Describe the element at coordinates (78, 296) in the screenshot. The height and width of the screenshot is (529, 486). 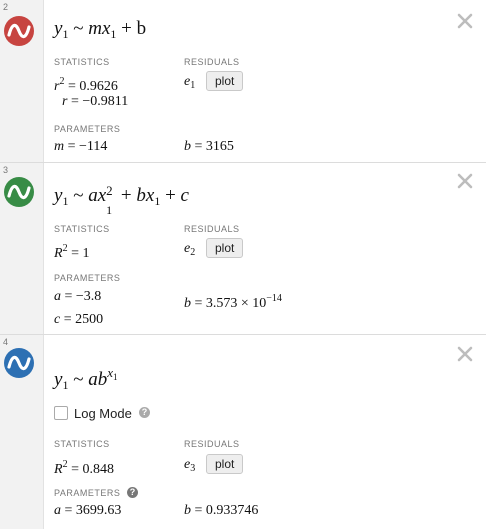
I see `param-a: a = −3.8` at that location.